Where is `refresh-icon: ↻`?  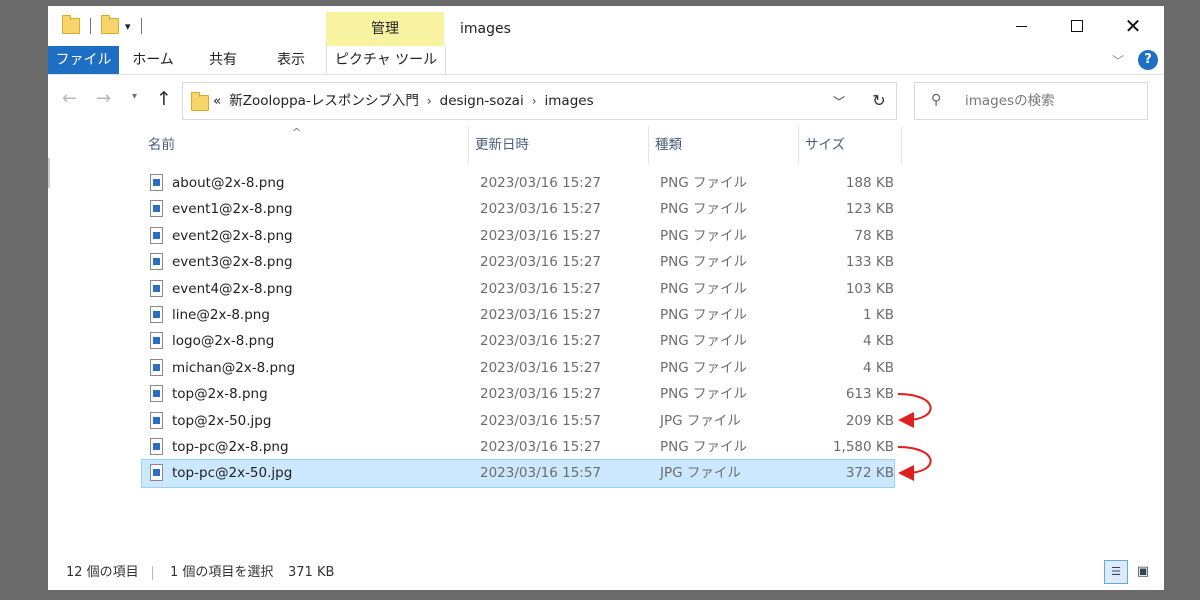 refresh-icon: ↻ is located at coordinates (879, 100).